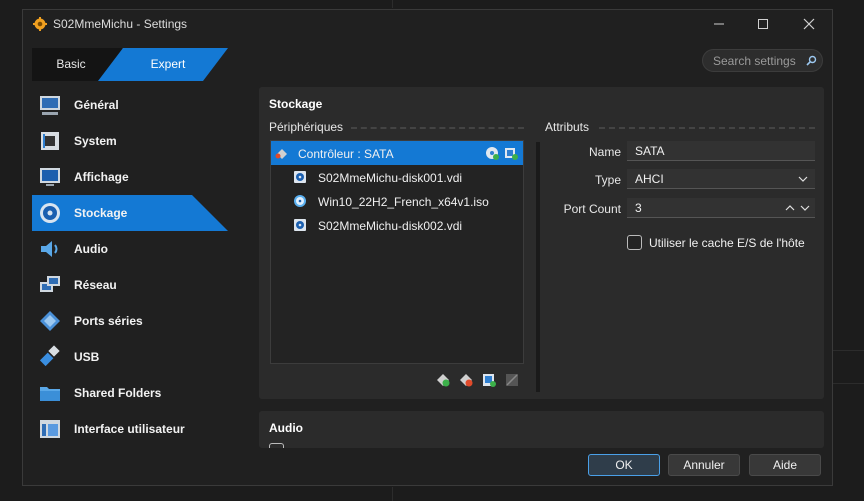 Image resolution: width=864 pixels, height=501 pixels. What do you see at coordinates (790, 208) in the screenshot?
I see `chevron-up-icon` at bounding box center [790, 208].